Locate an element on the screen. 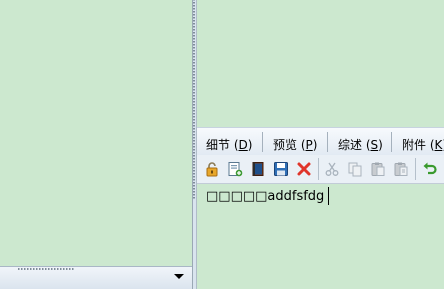 Image resolution: width=444 pixels, height=289 pixels. cut-button is located at coordinates (332, 169).